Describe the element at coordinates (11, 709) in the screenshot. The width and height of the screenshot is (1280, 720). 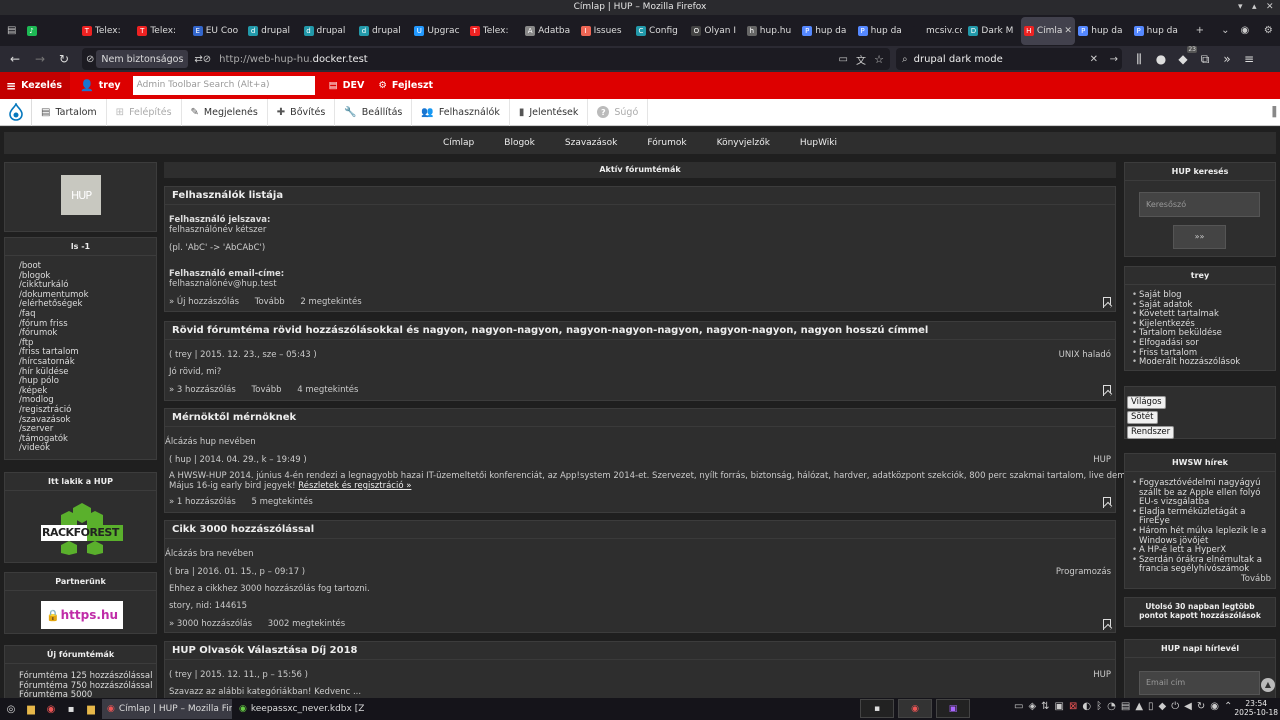
I see `start-menu-icon: ◎` at that location.